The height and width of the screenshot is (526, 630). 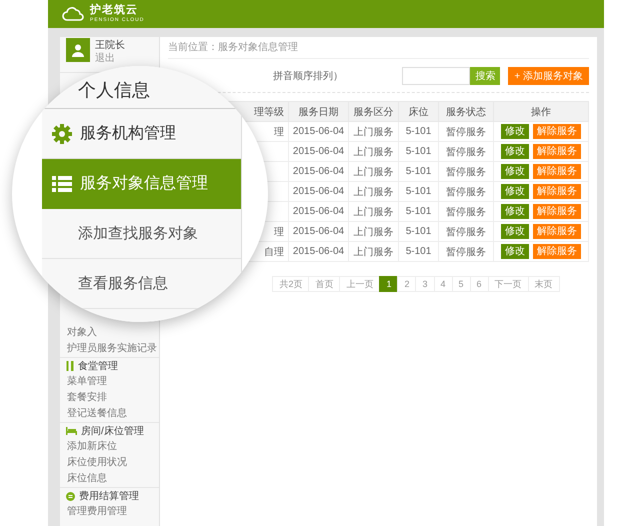 What do you see at coordinates (123, 283) in the screenshot?
I see `menu-item-label: 查看服务信息` at bounding box center [123, 283].